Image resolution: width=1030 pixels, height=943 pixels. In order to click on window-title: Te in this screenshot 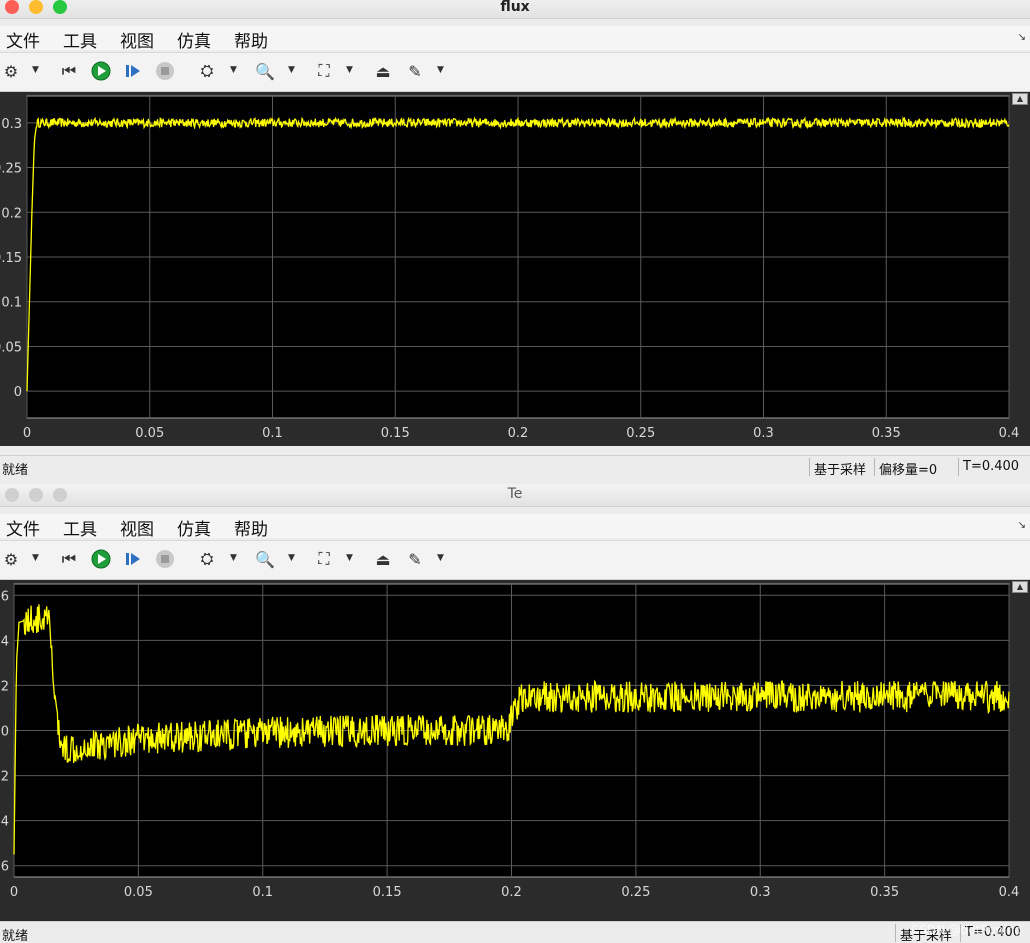, I will do `click(515, 494)`.